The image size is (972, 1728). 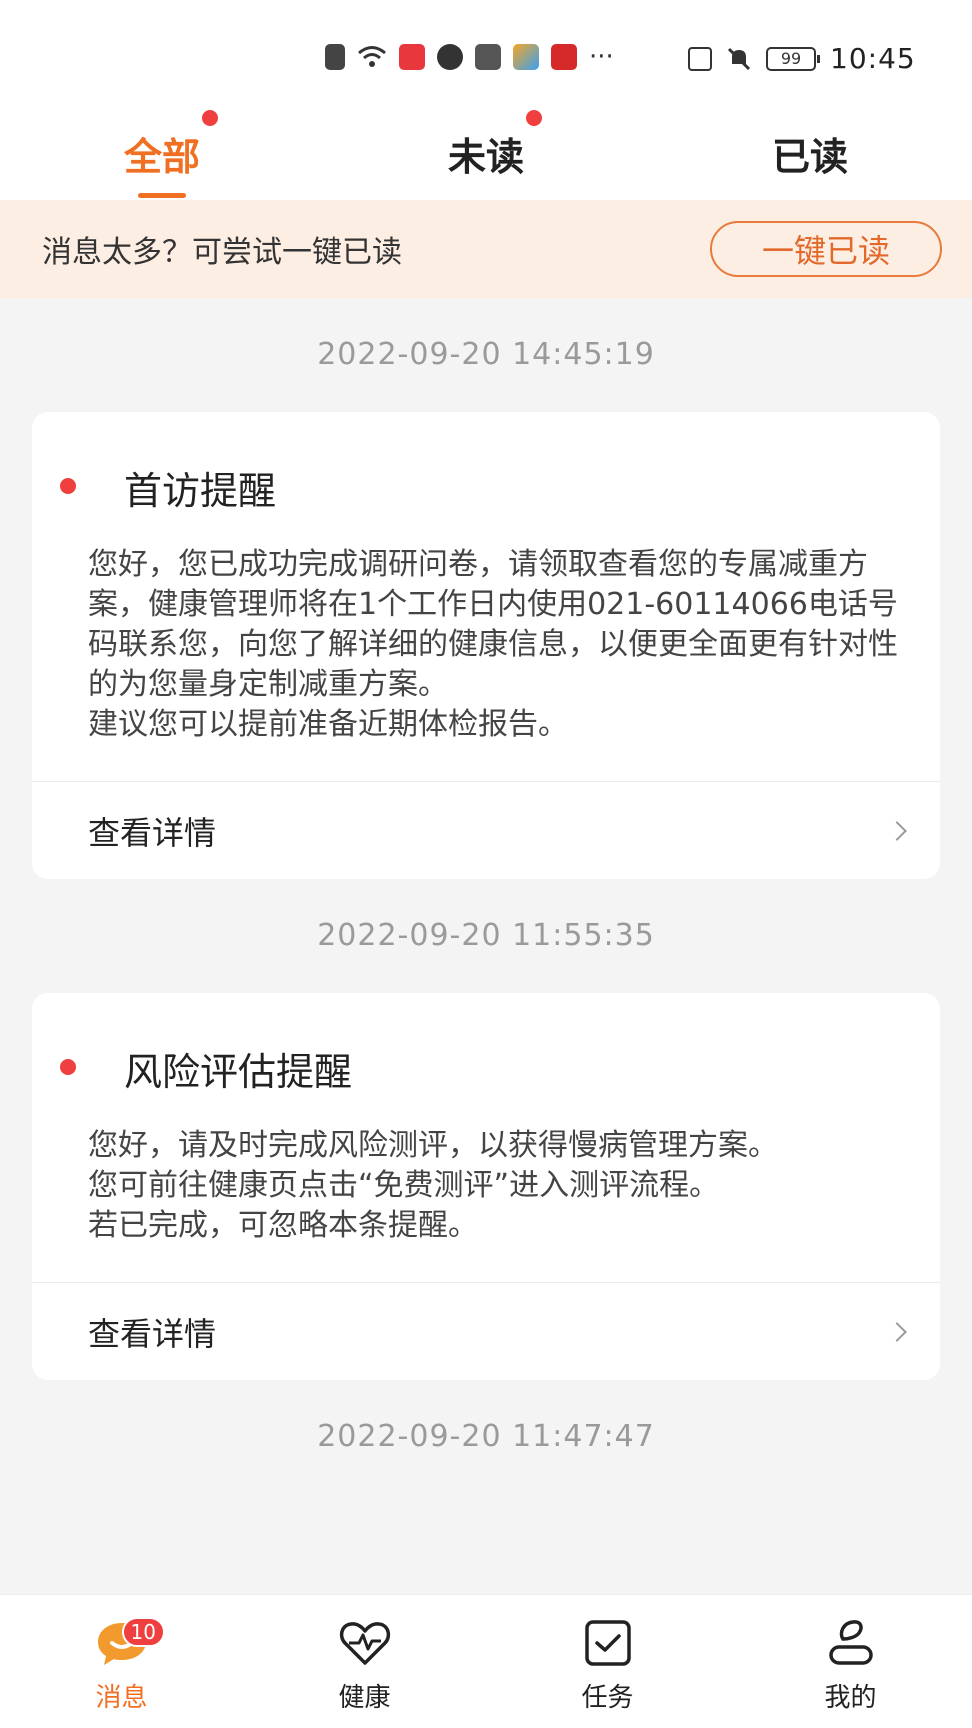 What do you see at coordinates (222, 252) in the screenshot?
I see `banner-text: 消息太多？可尝试一键已读` at bounding box center [222, 252].